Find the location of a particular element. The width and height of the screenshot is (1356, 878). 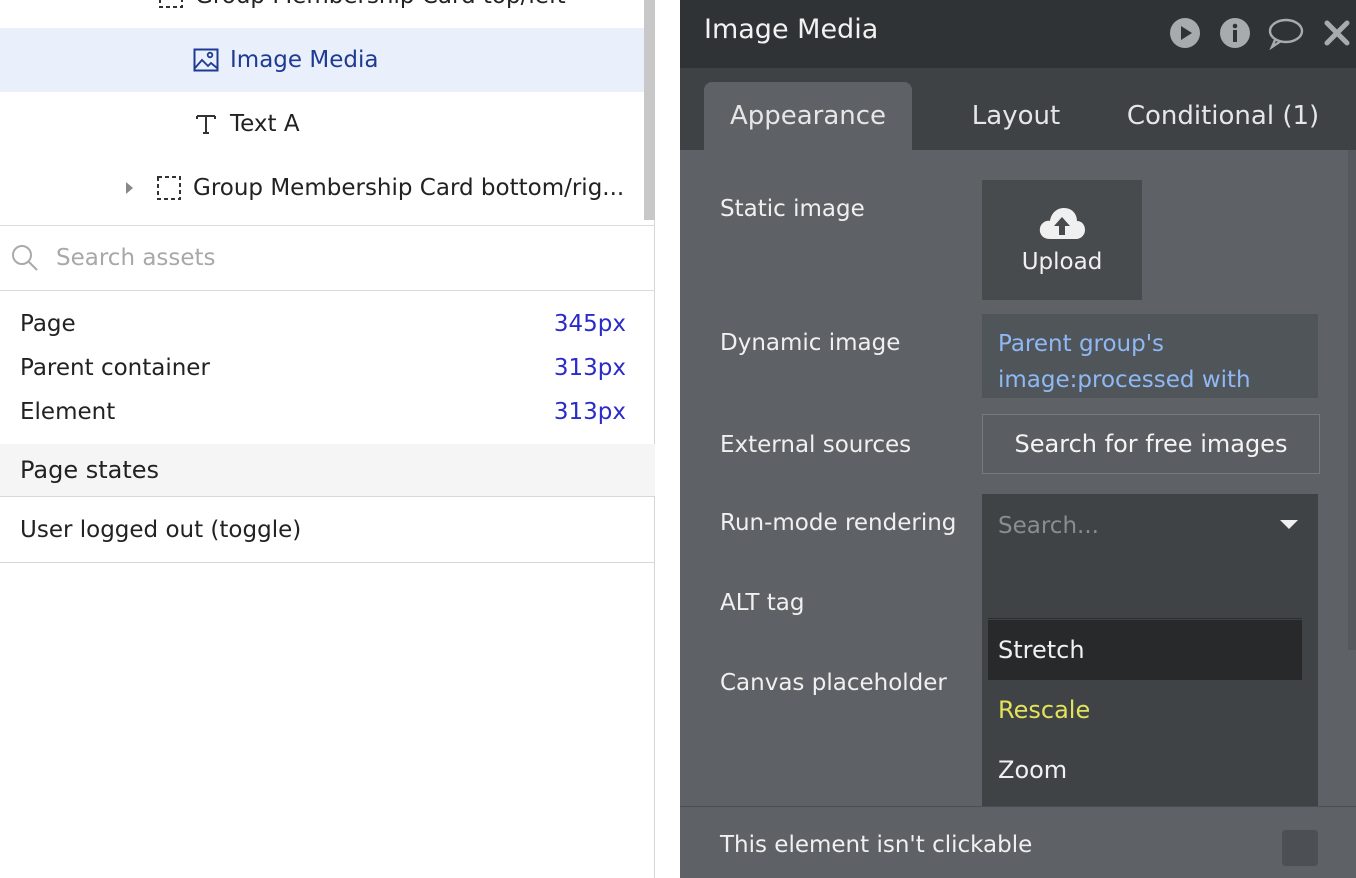

run-mode-dropdown: Search... Stretch Rescale Zoom is located at coordinates (1150, 650).